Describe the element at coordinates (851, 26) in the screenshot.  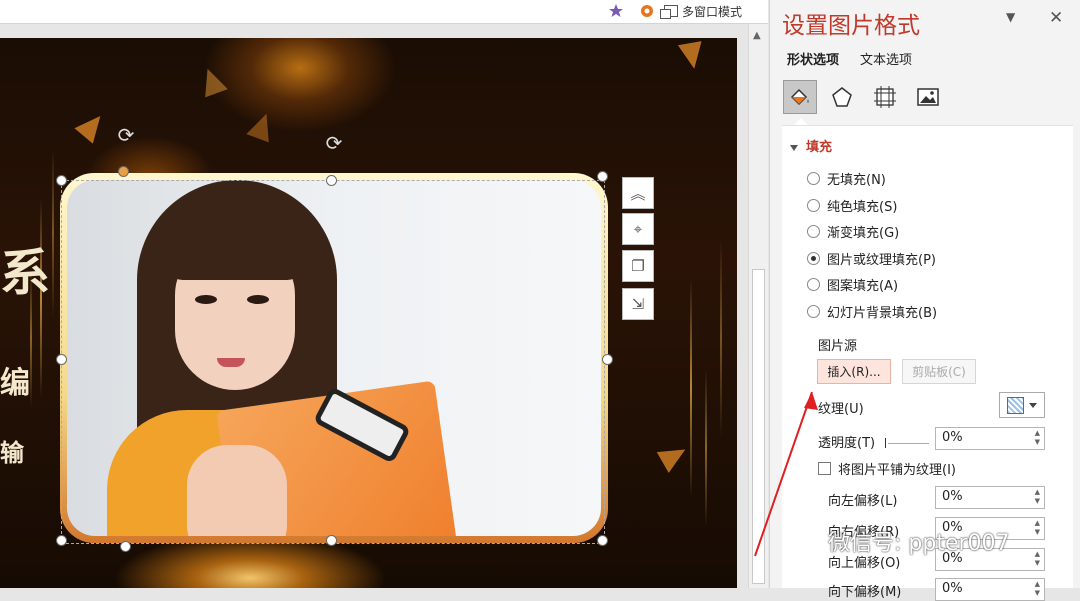
I see `pane-title: 设置图片格式` at that location.